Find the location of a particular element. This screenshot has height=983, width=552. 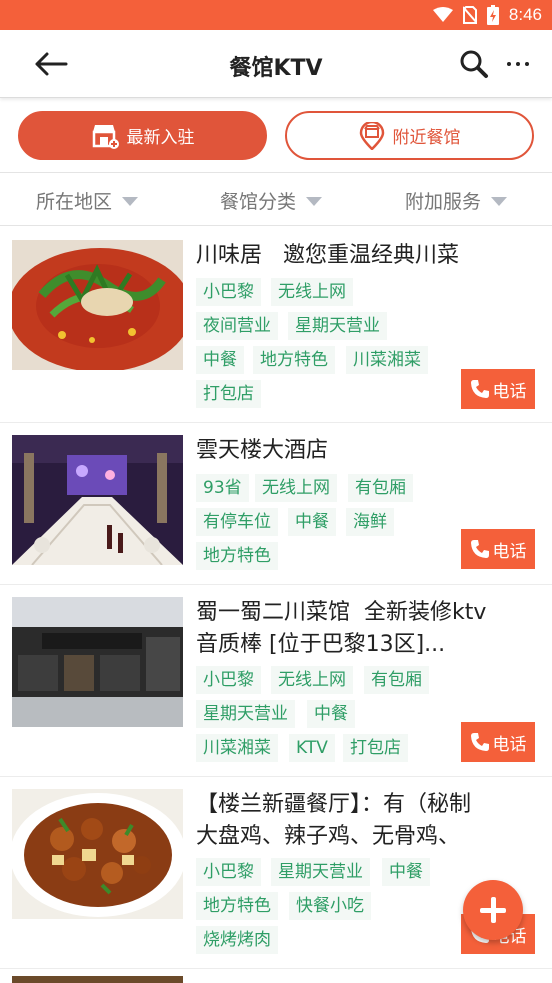

more-horizontal-icon is located at coordinates (518, 64).